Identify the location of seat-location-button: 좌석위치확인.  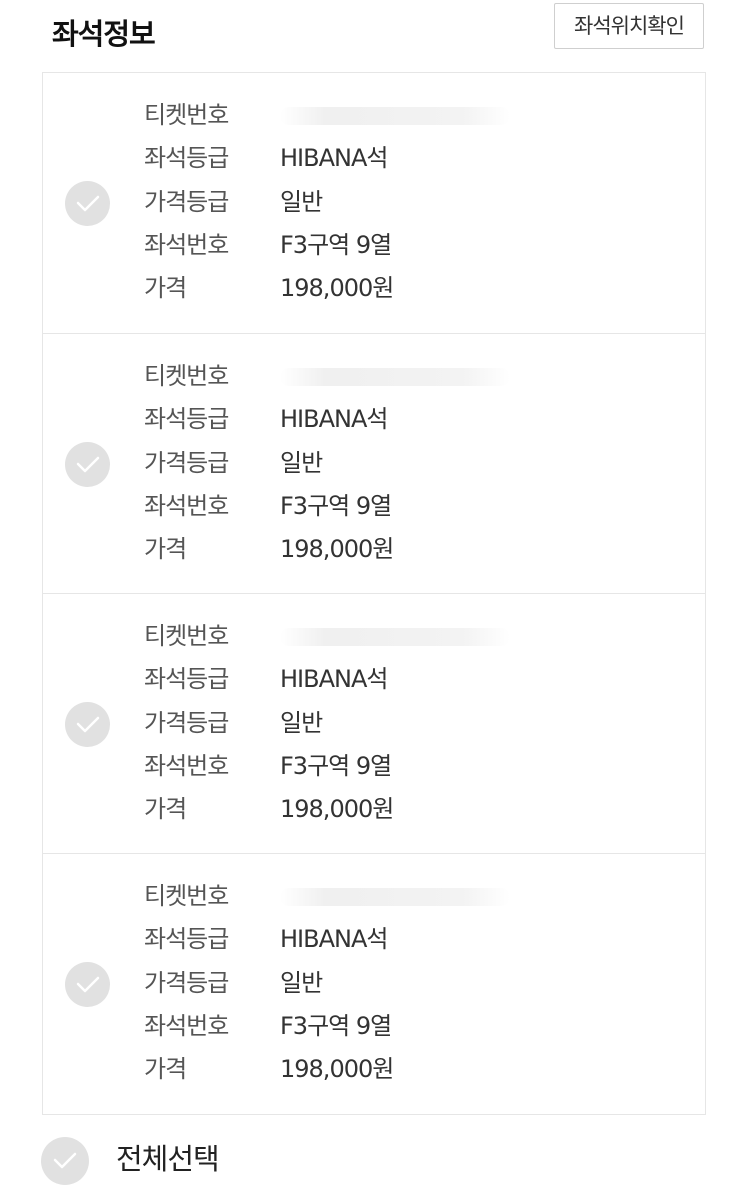
(629, 26).